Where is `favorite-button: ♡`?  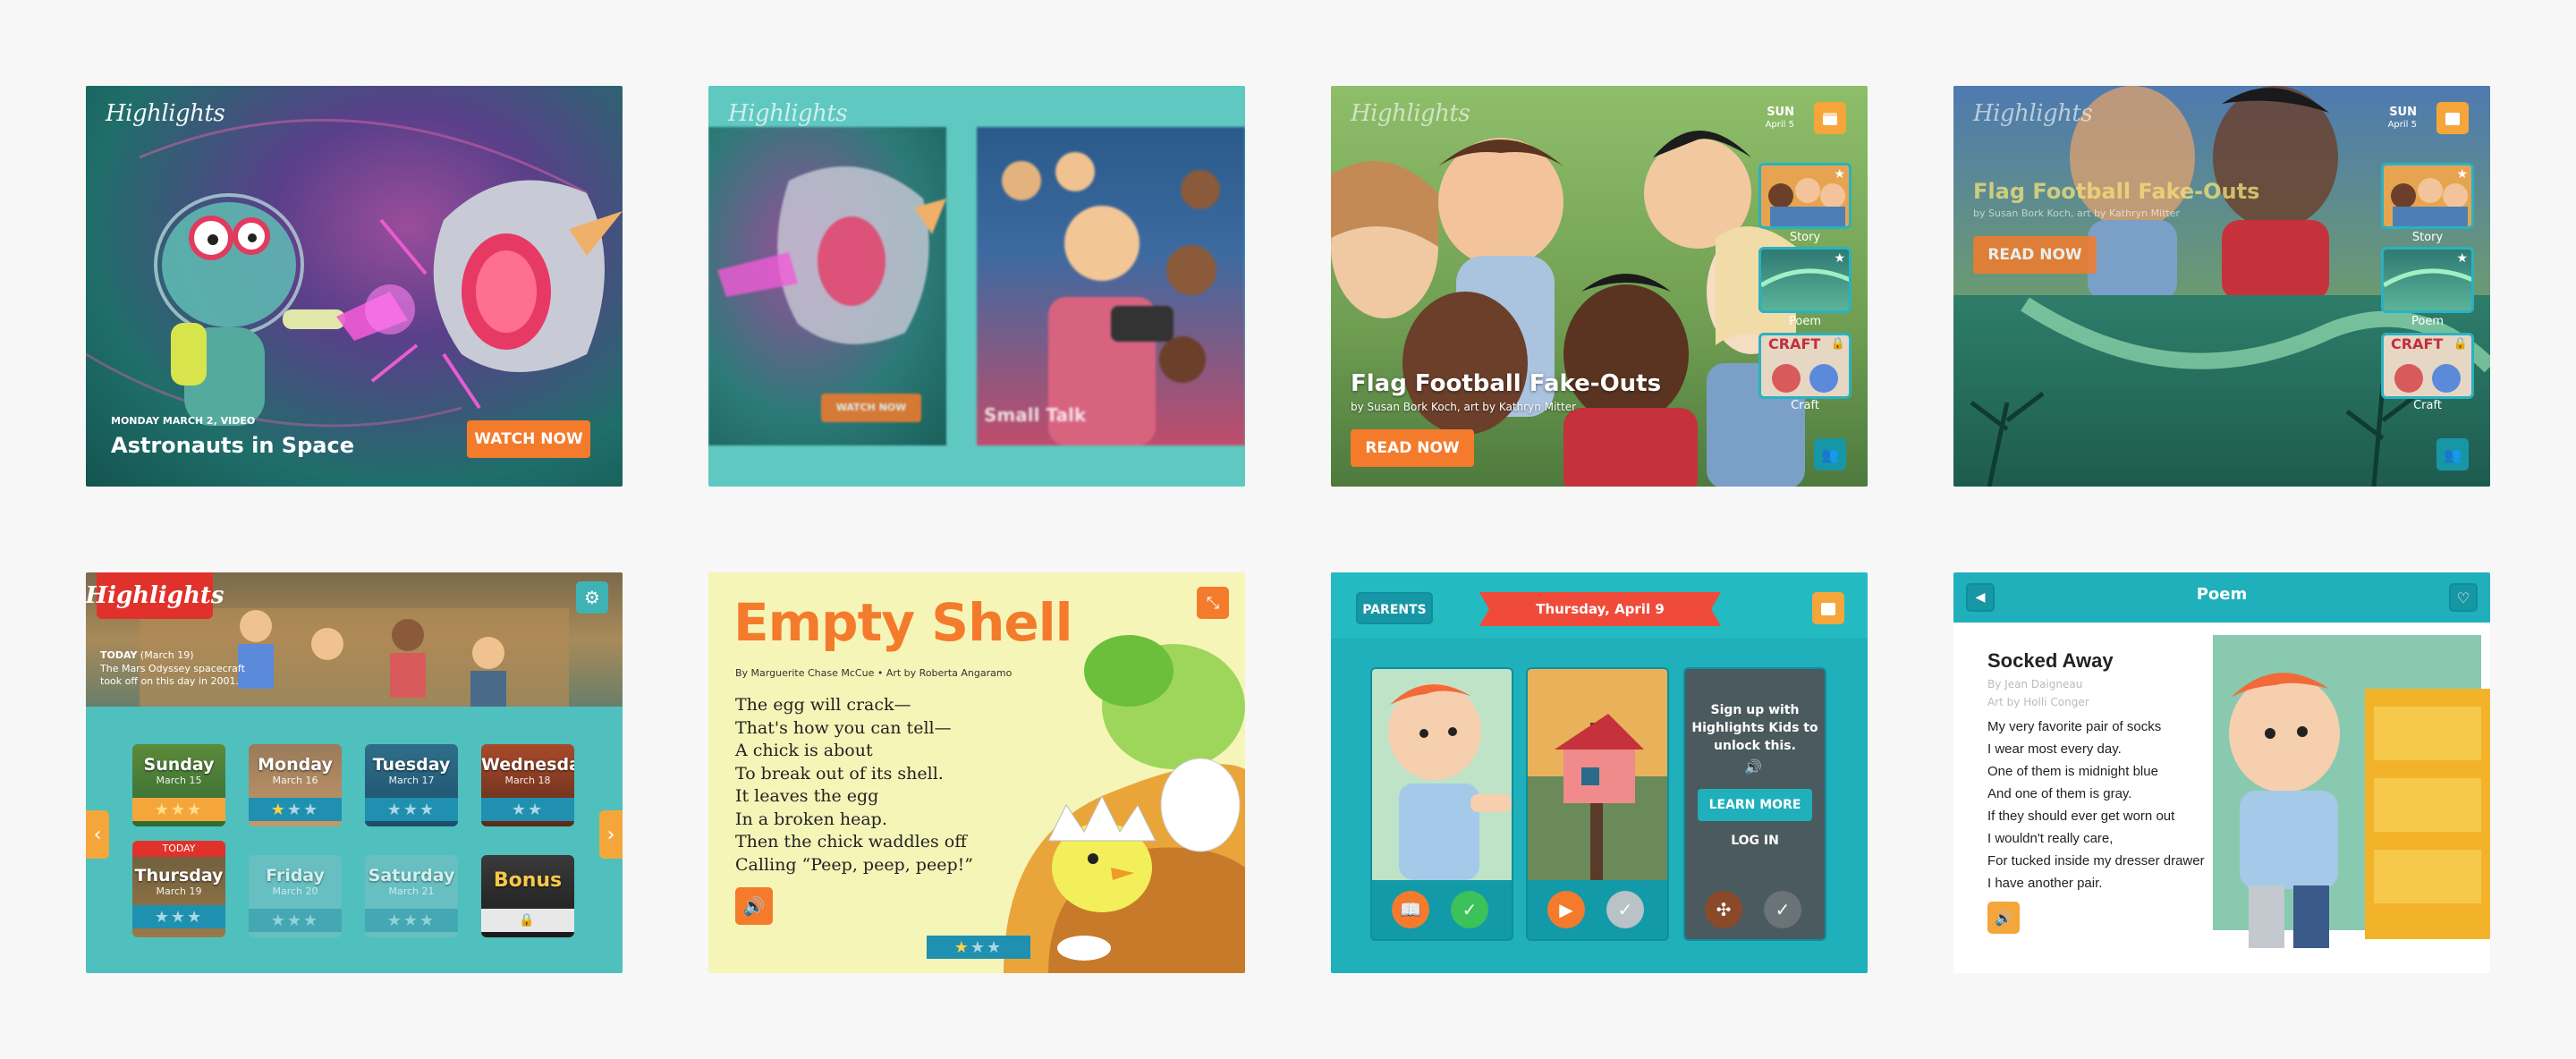 favorite-button: ♡ is located at coordinates (2463, 597).